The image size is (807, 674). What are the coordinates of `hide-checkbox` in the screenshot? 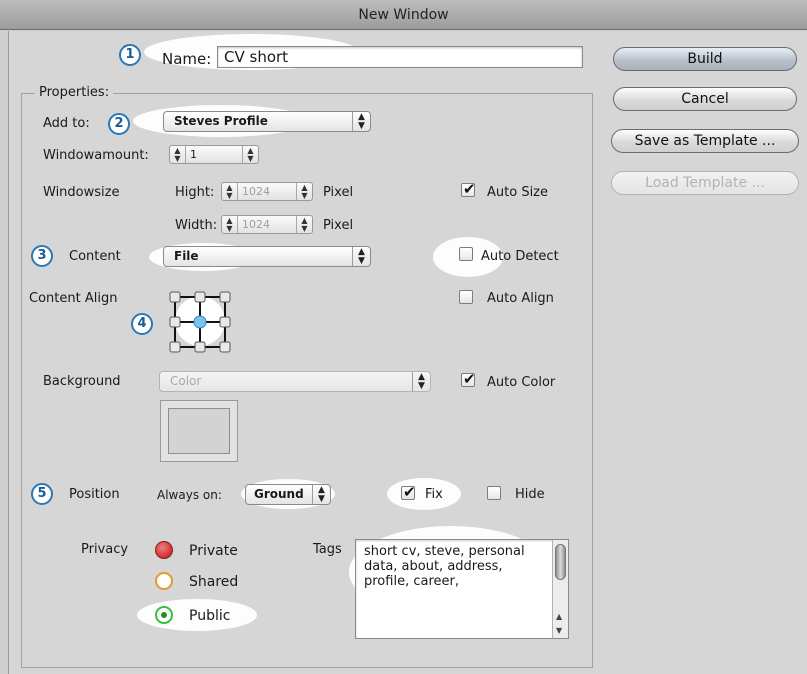 It's located at (494, 493).